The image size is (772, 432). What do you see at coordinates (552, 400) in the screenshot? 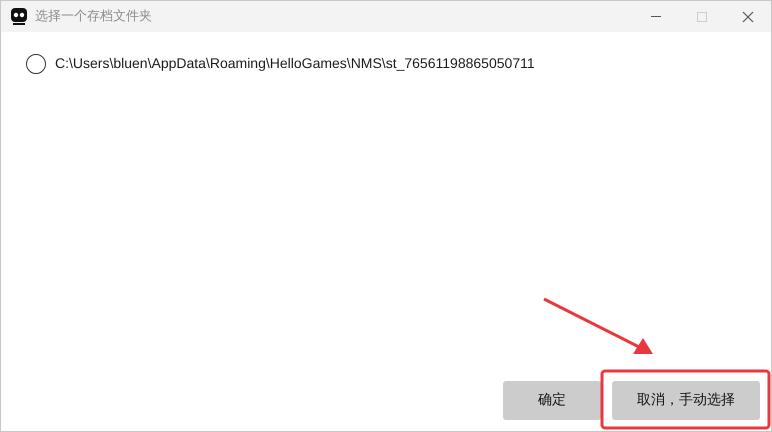
I see `confirm-button: 确定` at bounding box center [552, 400].